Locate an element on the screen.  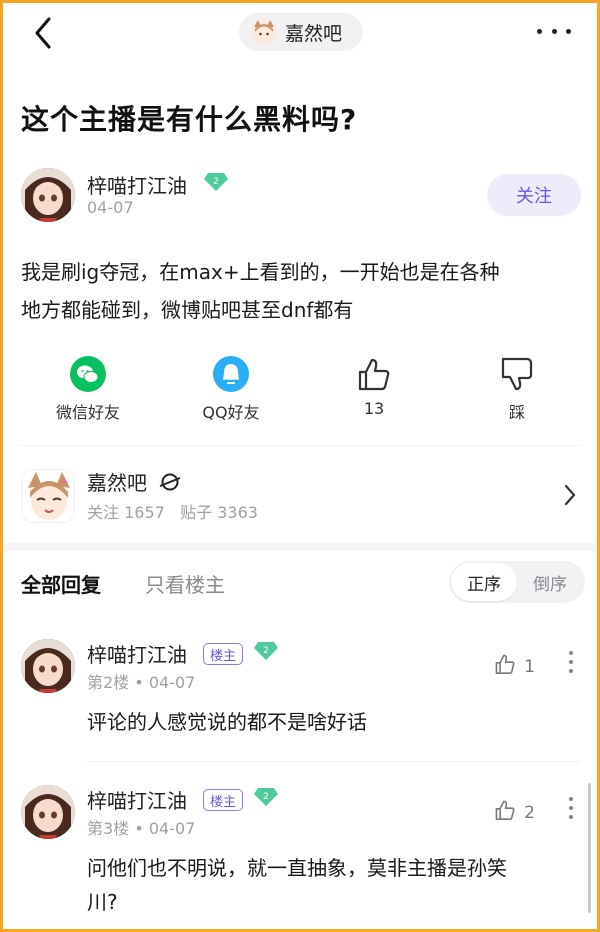
section-separator is located at coordinates (300, 547).